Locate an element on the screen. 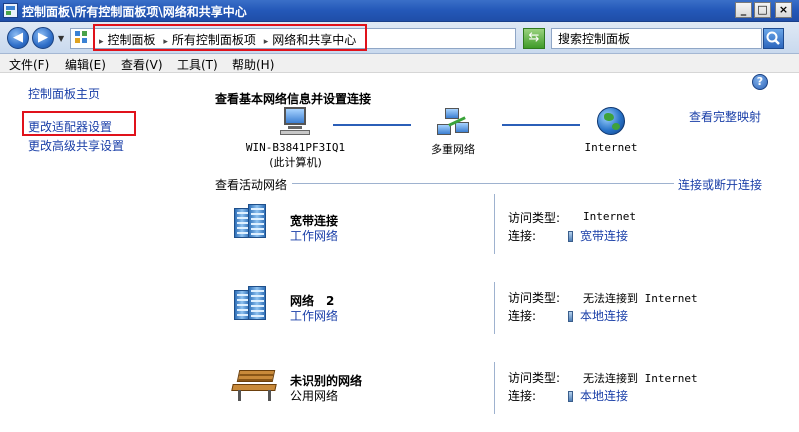 The width and height of the screenshot is (799, 432). page-title: 查看基本网络信息并设置连接 is located at coordinates (293, 99).